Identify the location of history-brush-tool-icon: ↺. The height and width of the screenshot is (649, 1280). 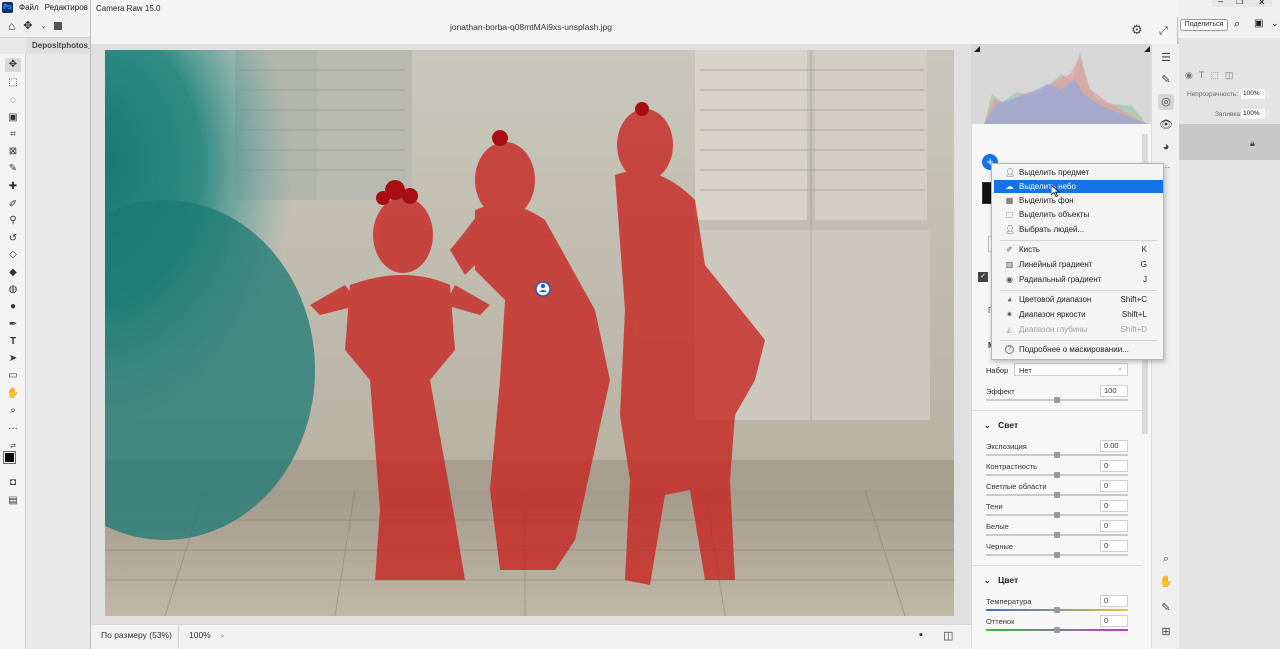
(13, 239).